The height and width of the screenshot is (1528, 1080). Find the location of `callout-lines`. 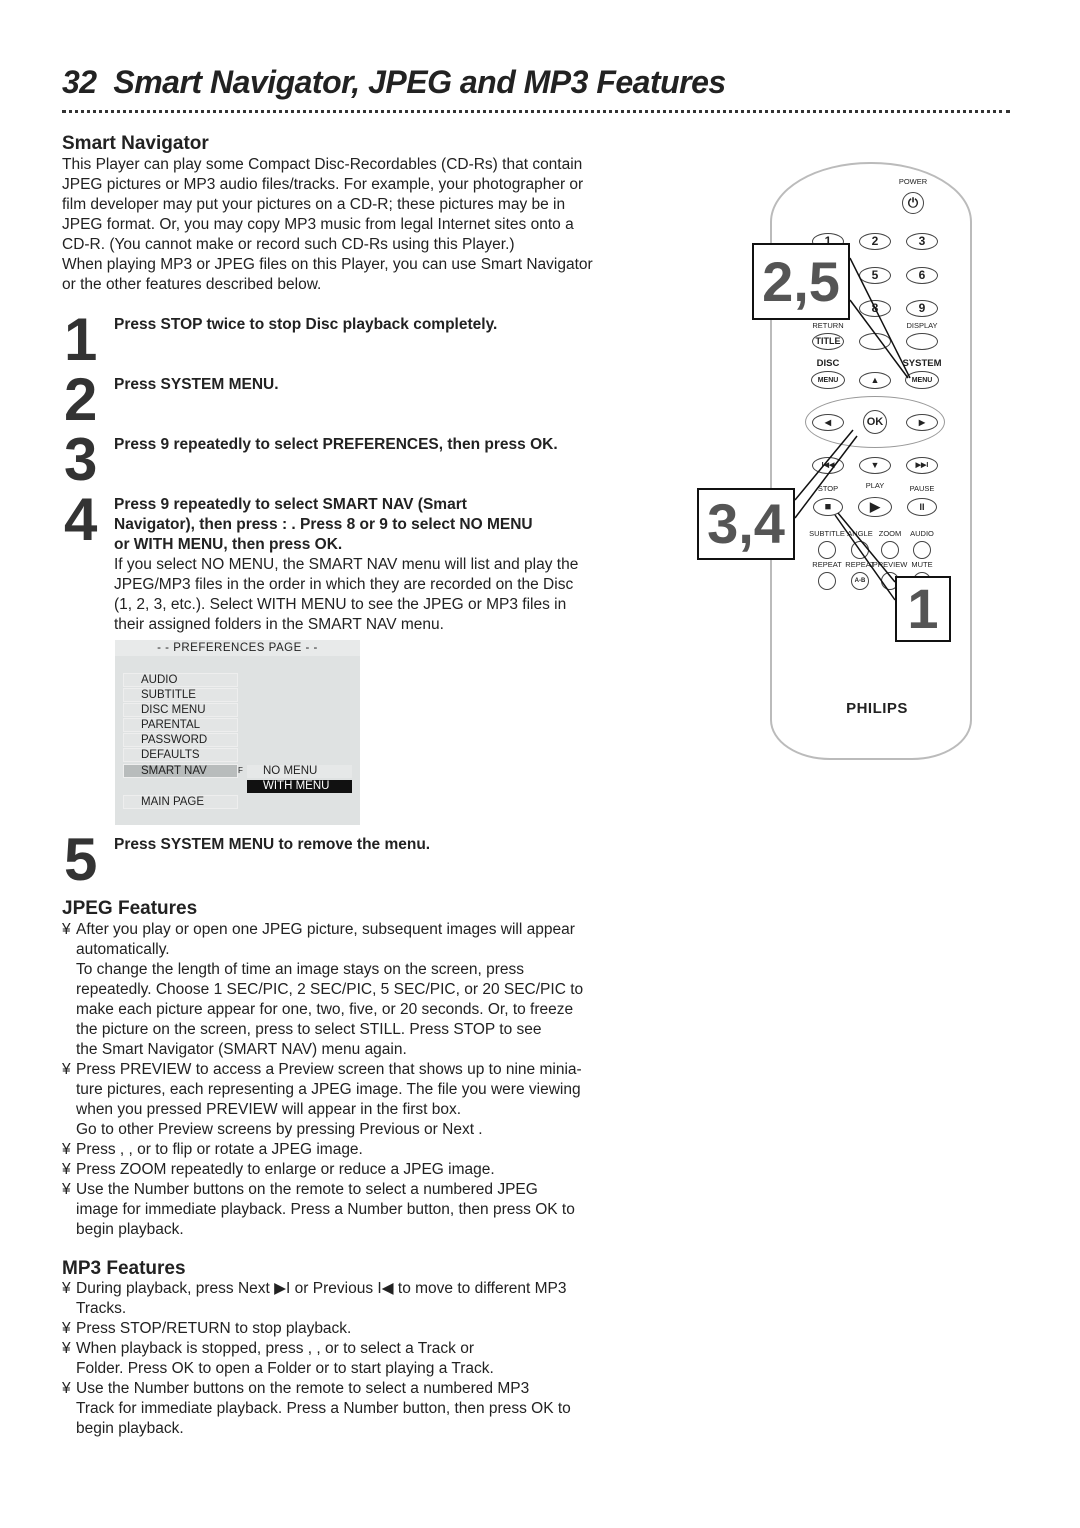

callout-lines is located at coordinates (852, 429).